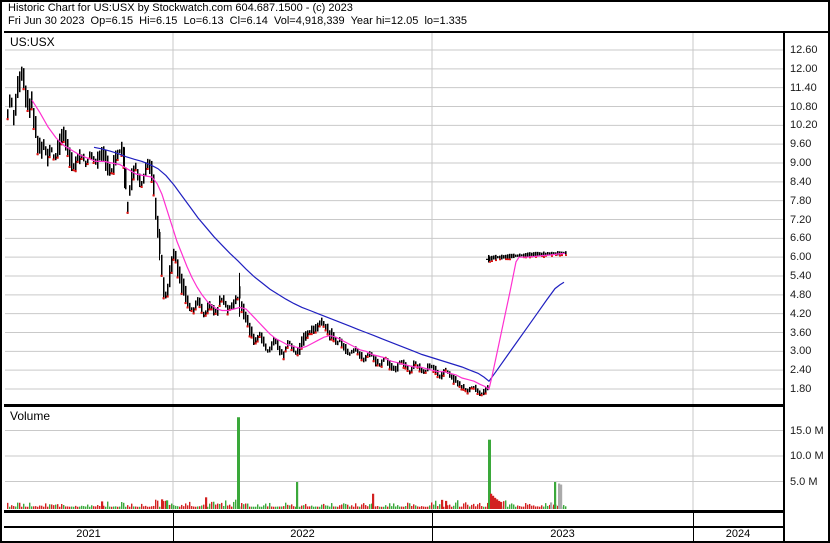 The image size is (830, 543). I want to click on volume-bottom-border, so click(394, 511).